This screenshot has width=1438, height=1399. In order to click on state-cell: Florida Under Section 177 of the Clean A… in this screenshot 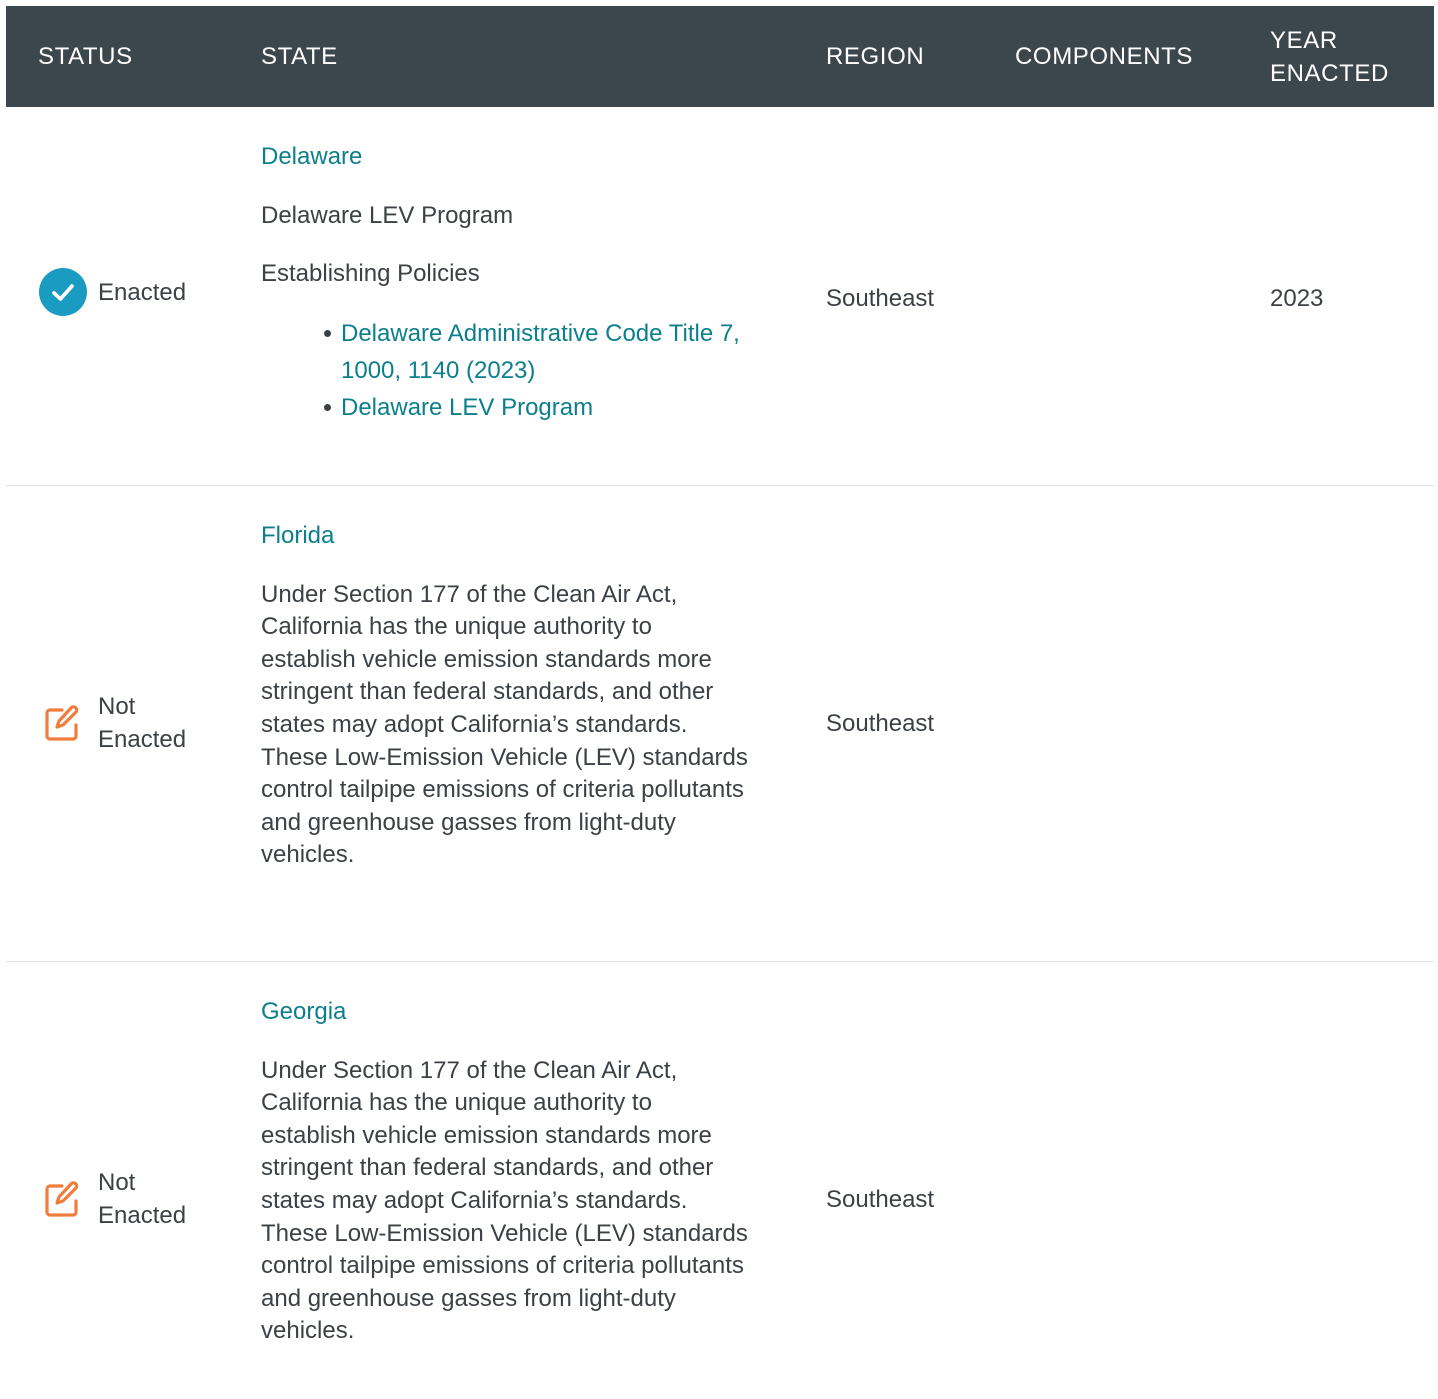, I will do `click(506, 696)`.